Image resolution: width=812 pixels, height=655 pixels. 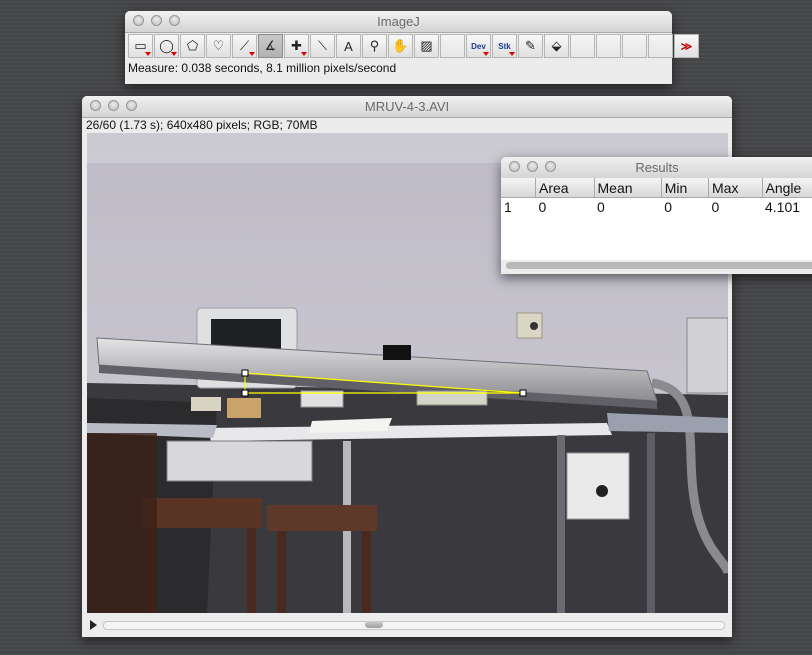 I want to click on color-picker-icon: ▨, so click(x=426, y=45).